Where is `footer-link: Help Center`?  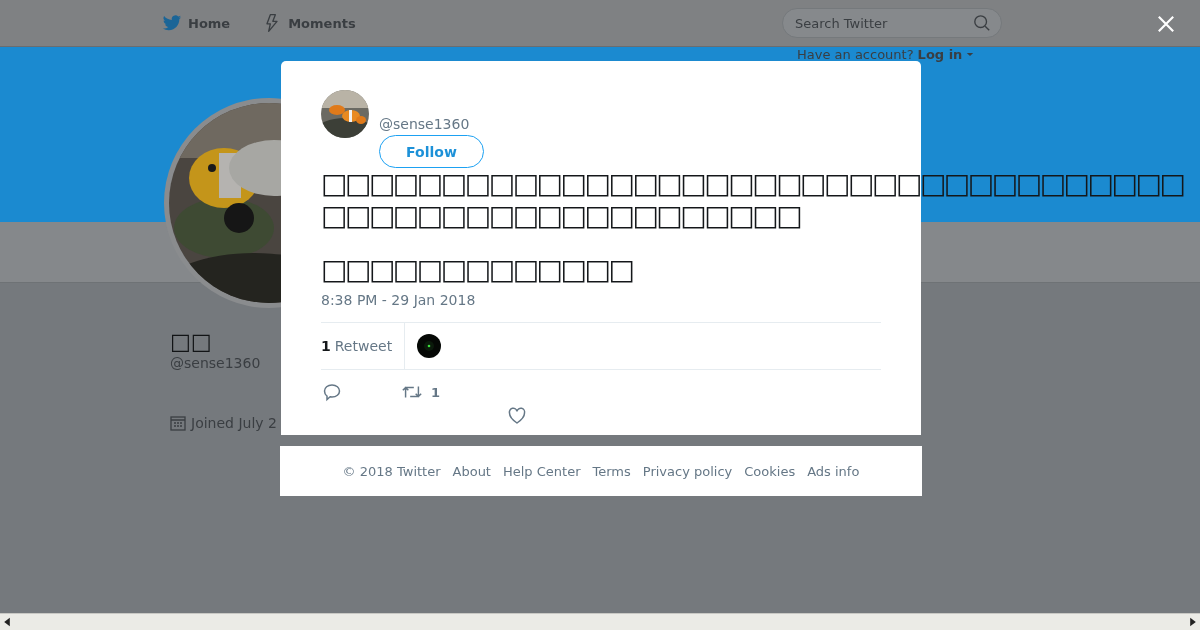 footer-link: Help Center is located at coordinates (541, 471).